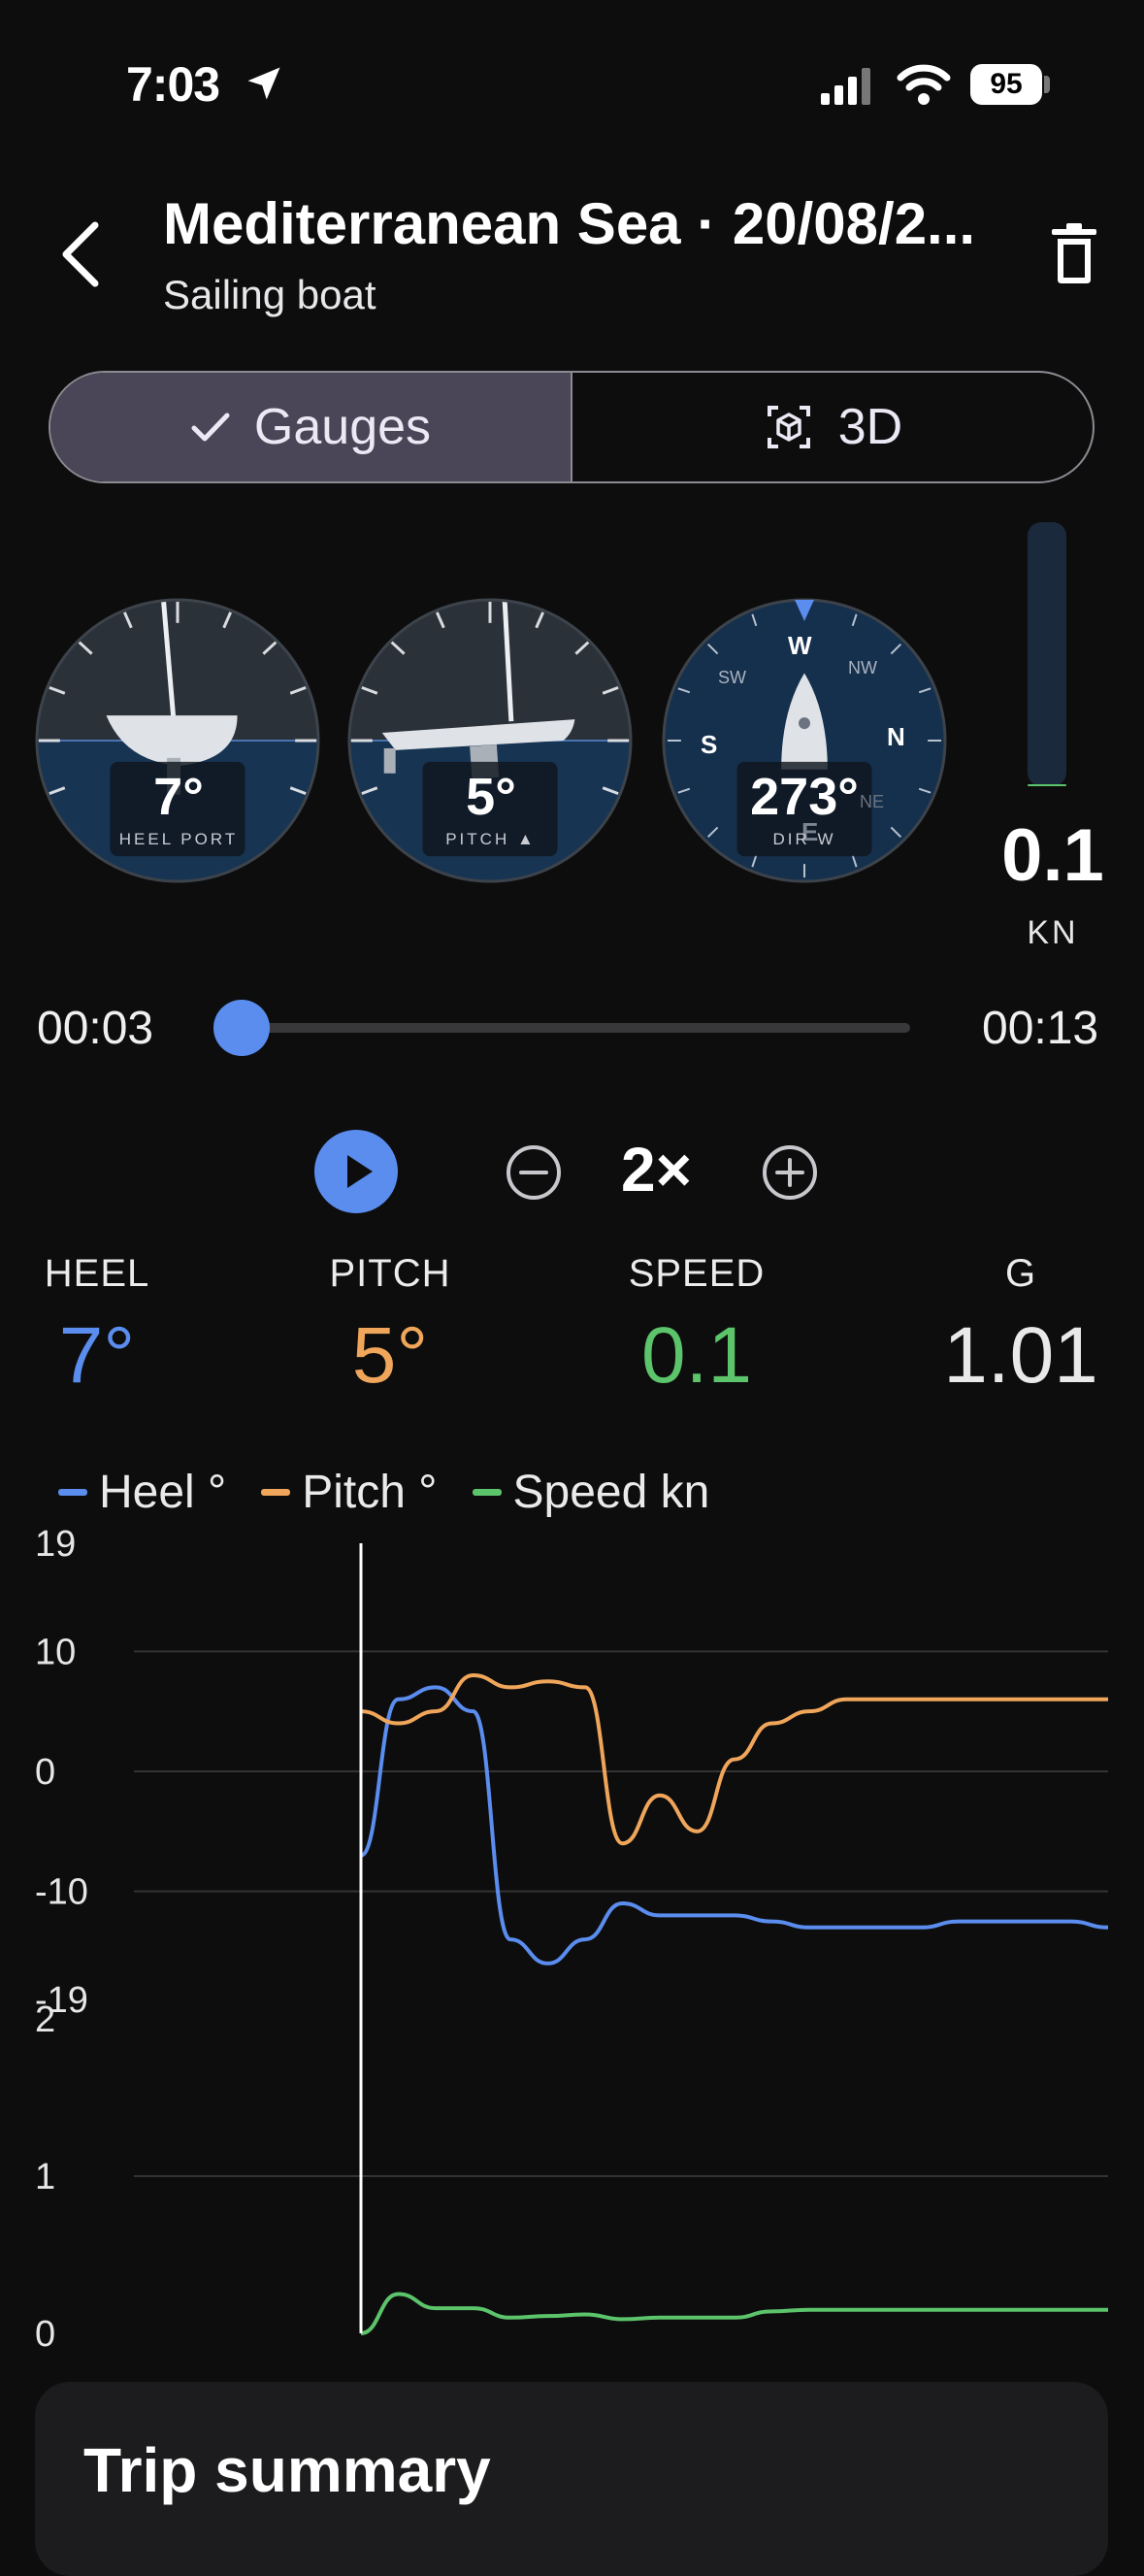  What do you see at coordinates (924, 84) in the screenshot?
I see `wifi-icon` at bounding box center [924, 84].